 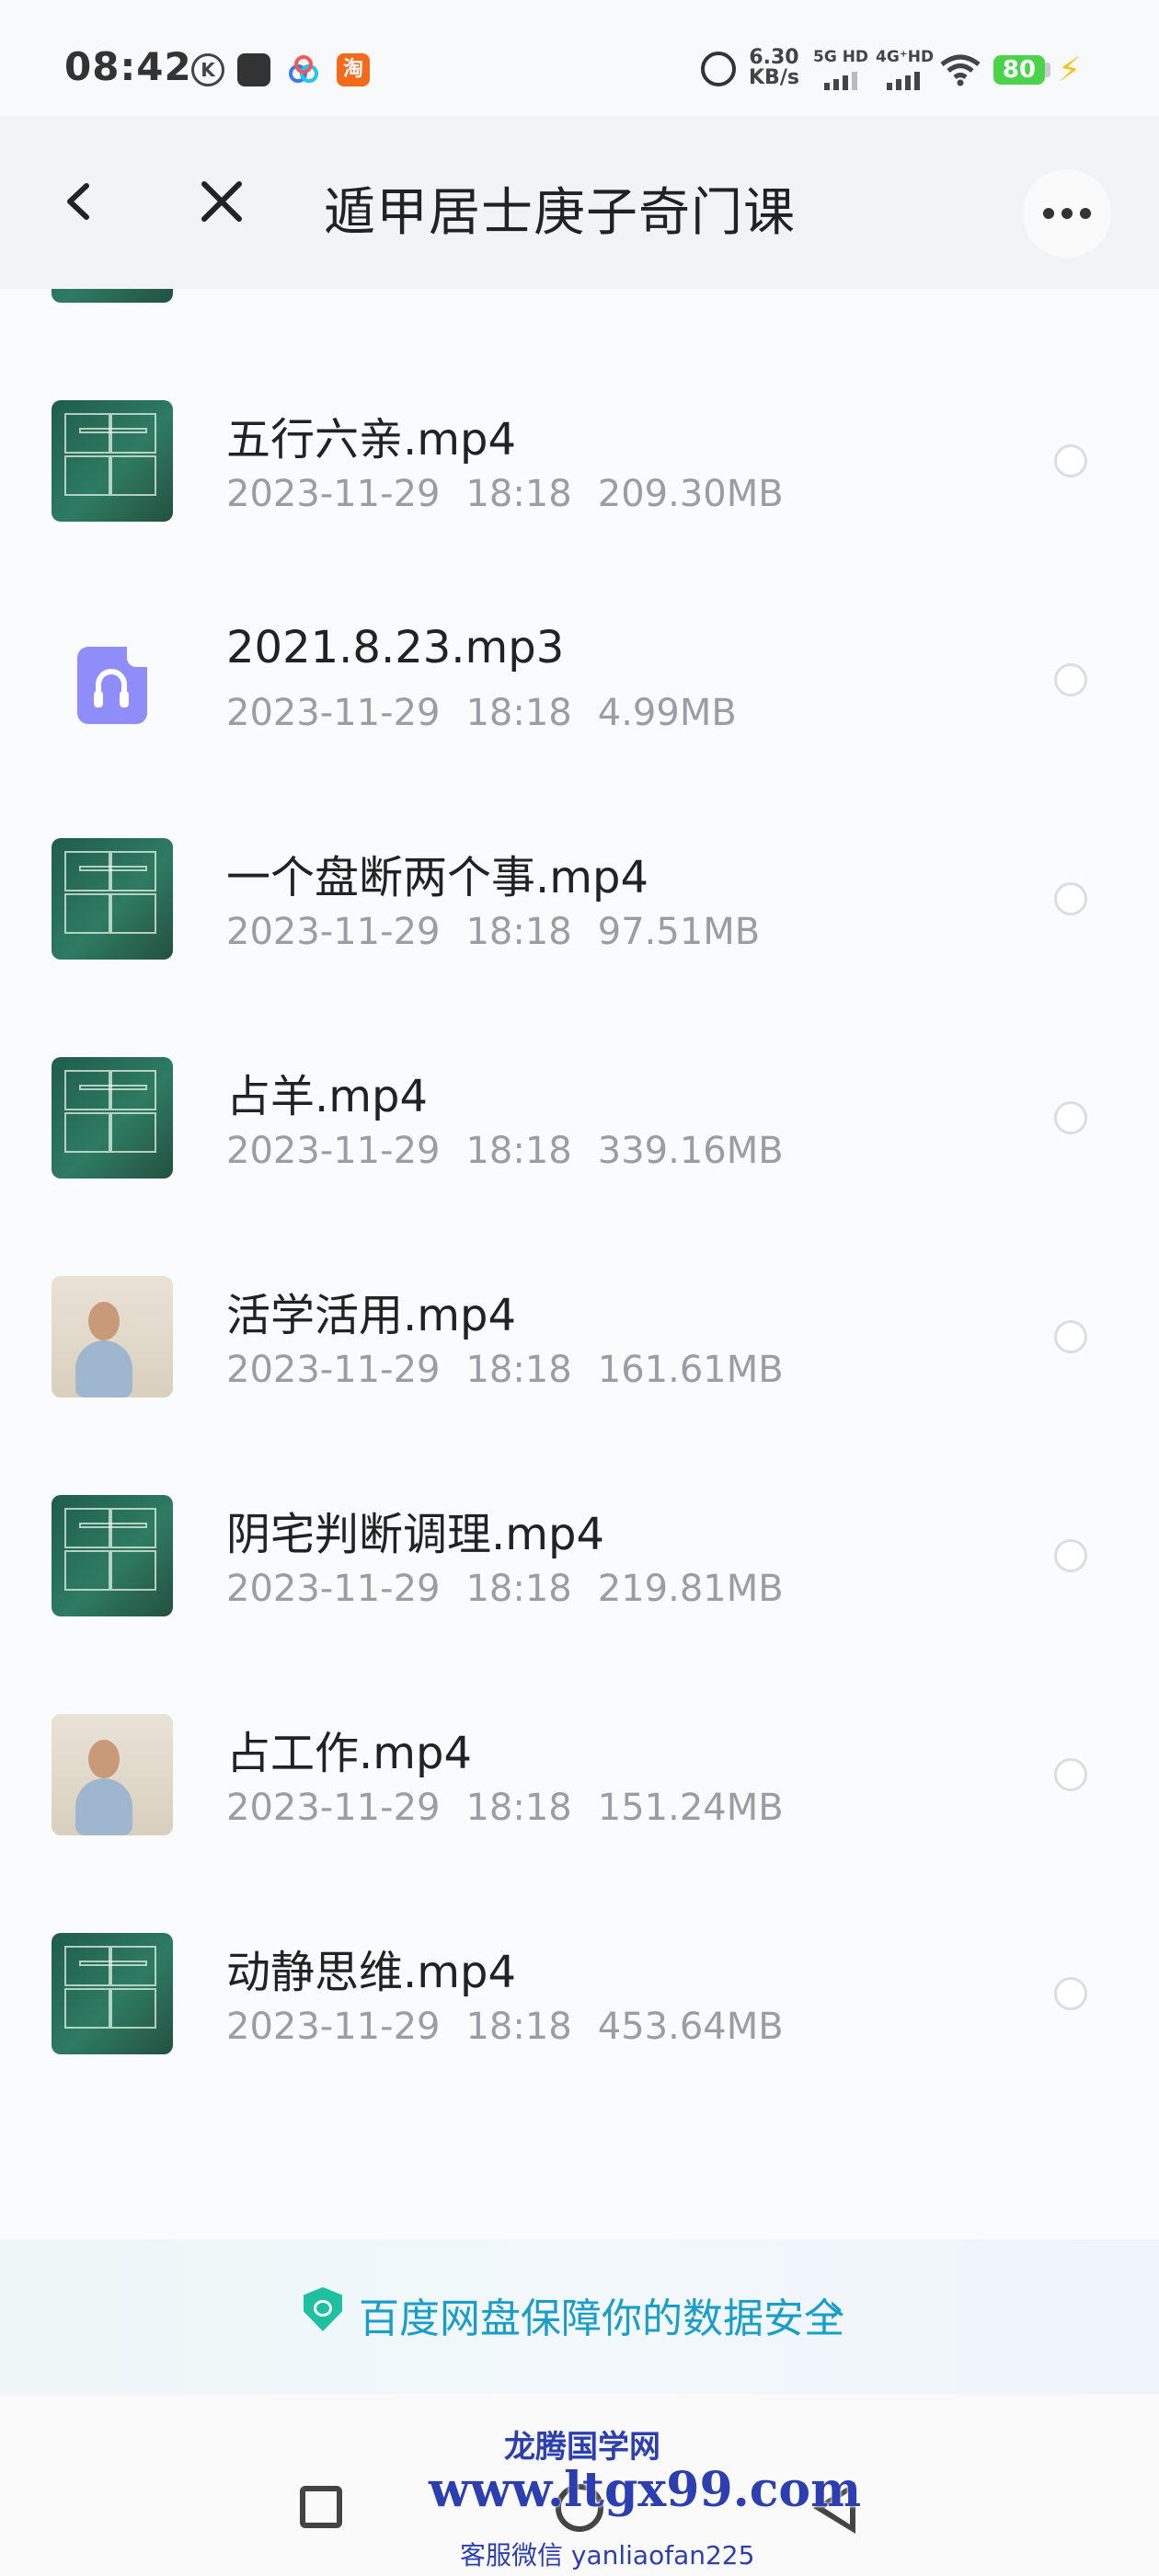 I want to click on alarm-icon, so click(x=718, y=69).